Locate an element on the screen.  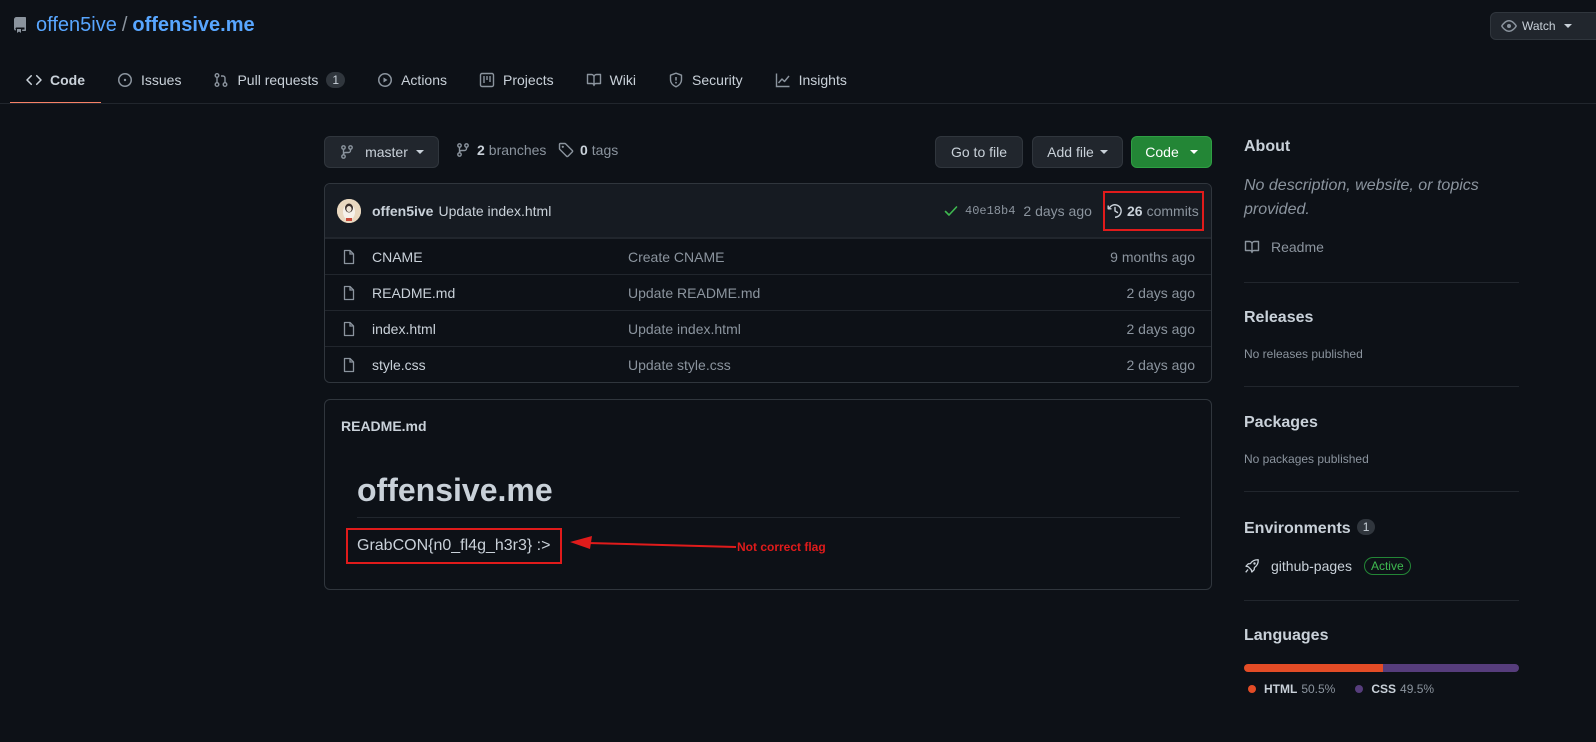
commits-count: 26 is located at coordinates (1135, 211).